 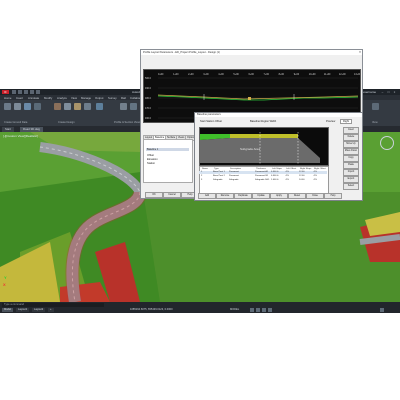 What do you see at coordinates (279, 196) in the screenshot?
I see `apply-button: Apply` at bounding box center [279, 196].